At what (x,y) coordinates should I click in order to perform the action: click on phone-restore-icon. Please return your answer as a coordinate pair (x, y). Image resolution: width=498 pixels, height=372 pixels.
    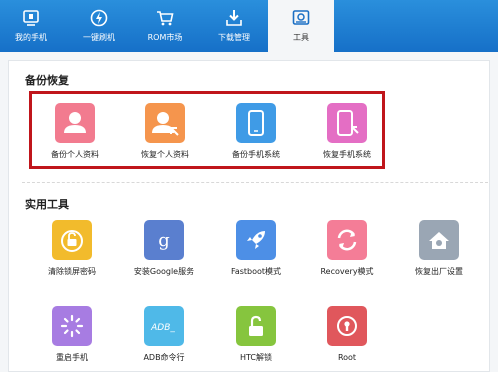
    Looking at the image, I should click on (347, 123).